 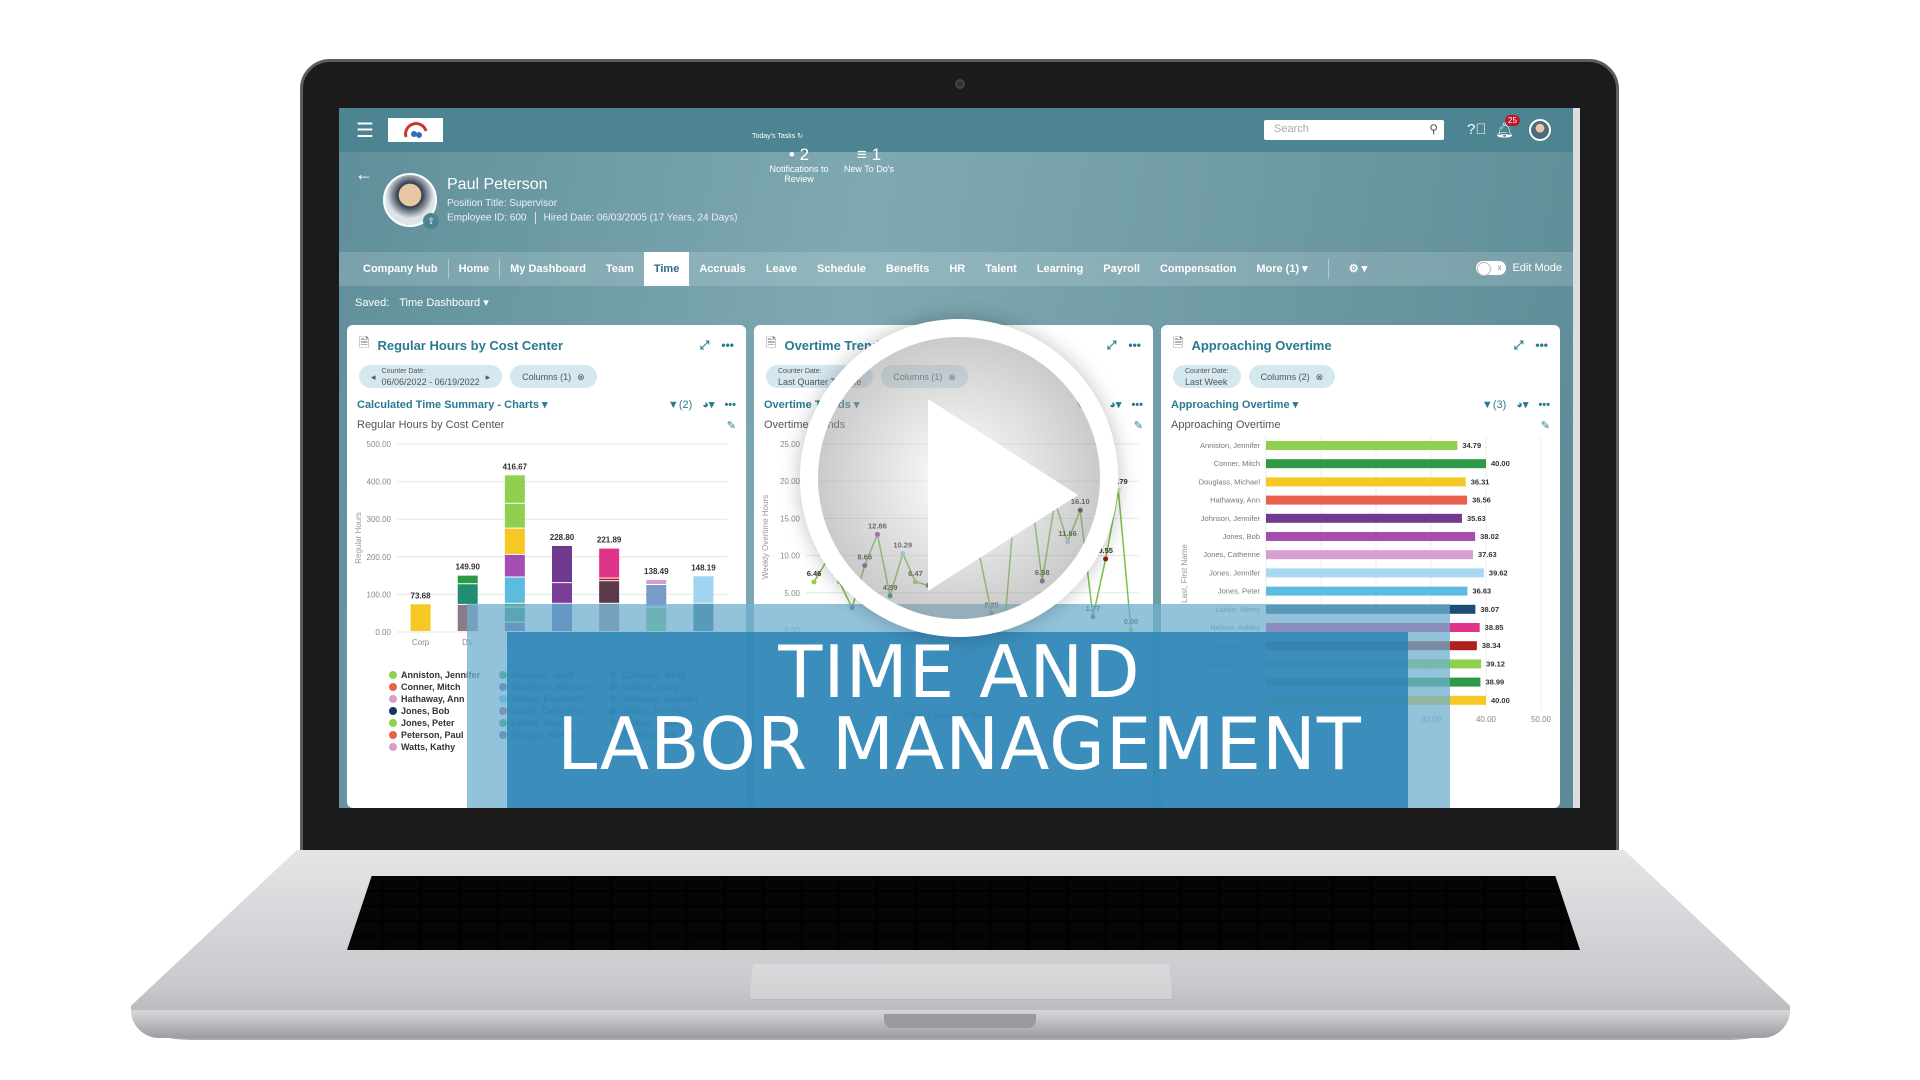 What do you see at coordinates (379, 557) in the screenshot?
I see `y-tick-label: 200.00` at bounding box center [379, 557].